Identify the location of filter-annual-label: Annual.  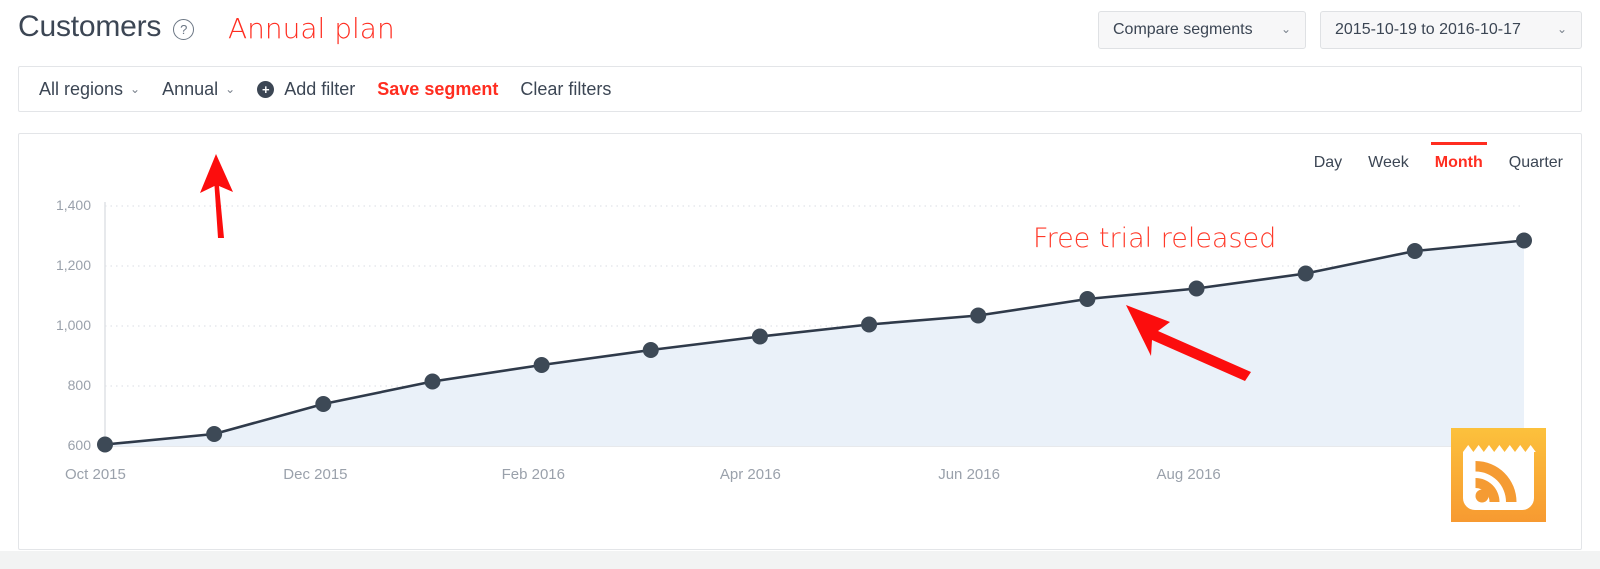
(190, 88).